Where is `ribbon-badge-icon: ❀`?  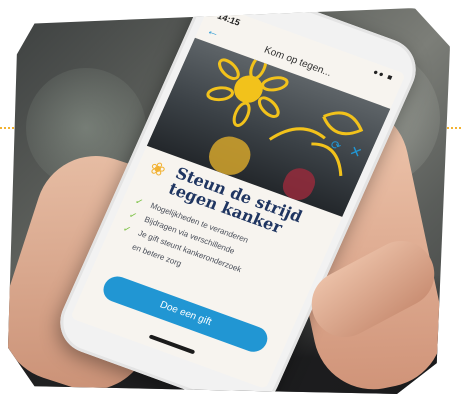
ribbon-badge-icon: ❀ is located at coordinates (157, 169).